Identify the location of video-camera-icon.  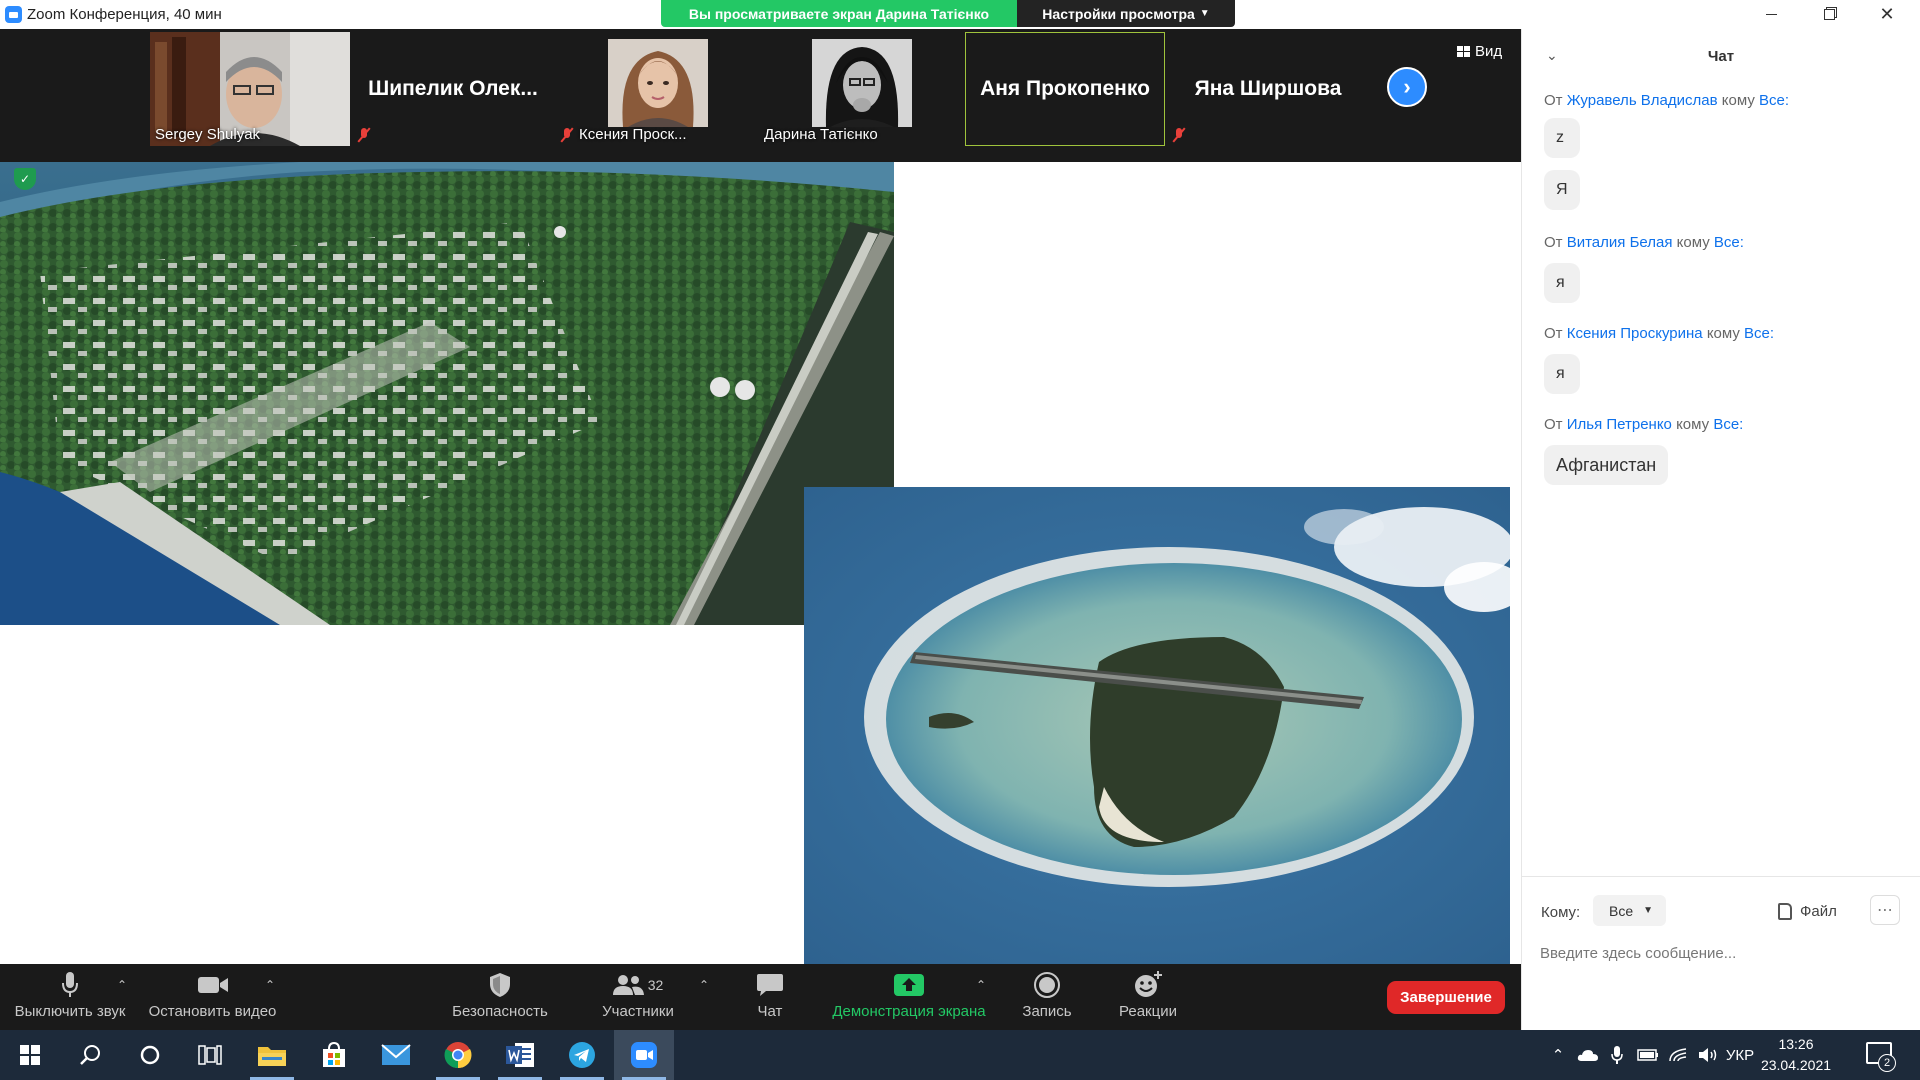
(212, 985).